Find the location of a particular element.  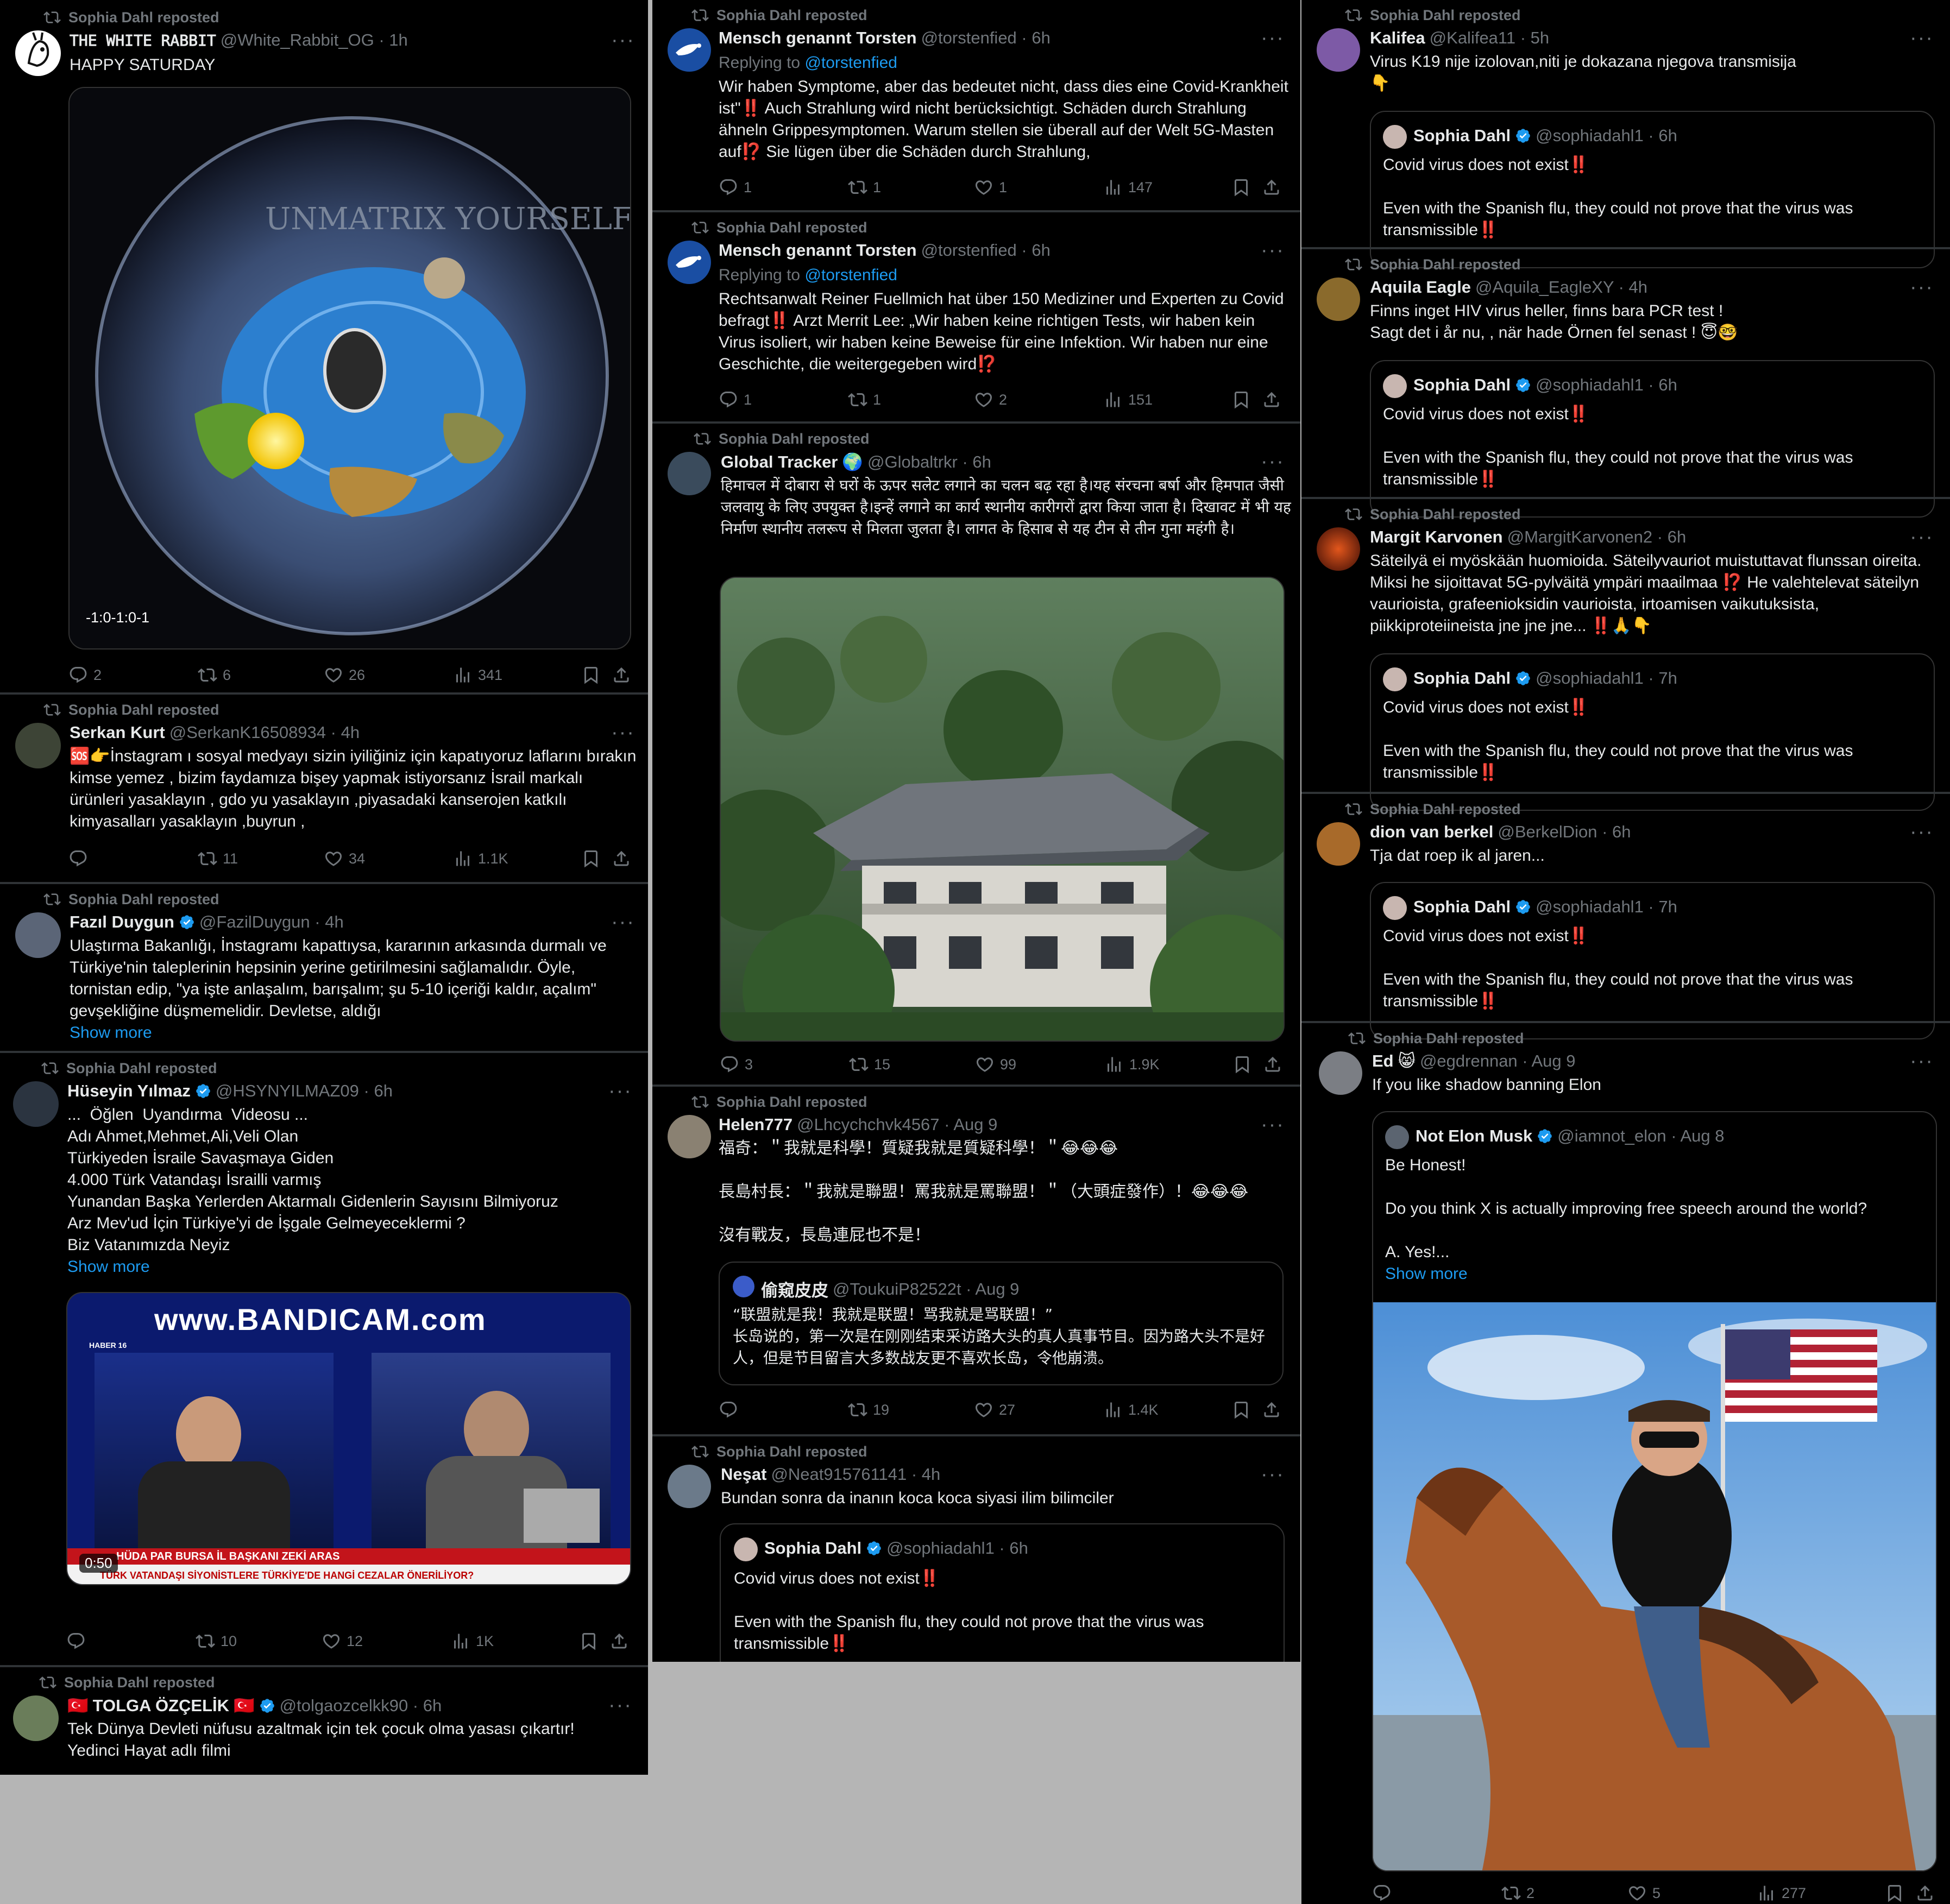

author-handle: @BerkelDion · 6h is located at coordinates (1564, 832).